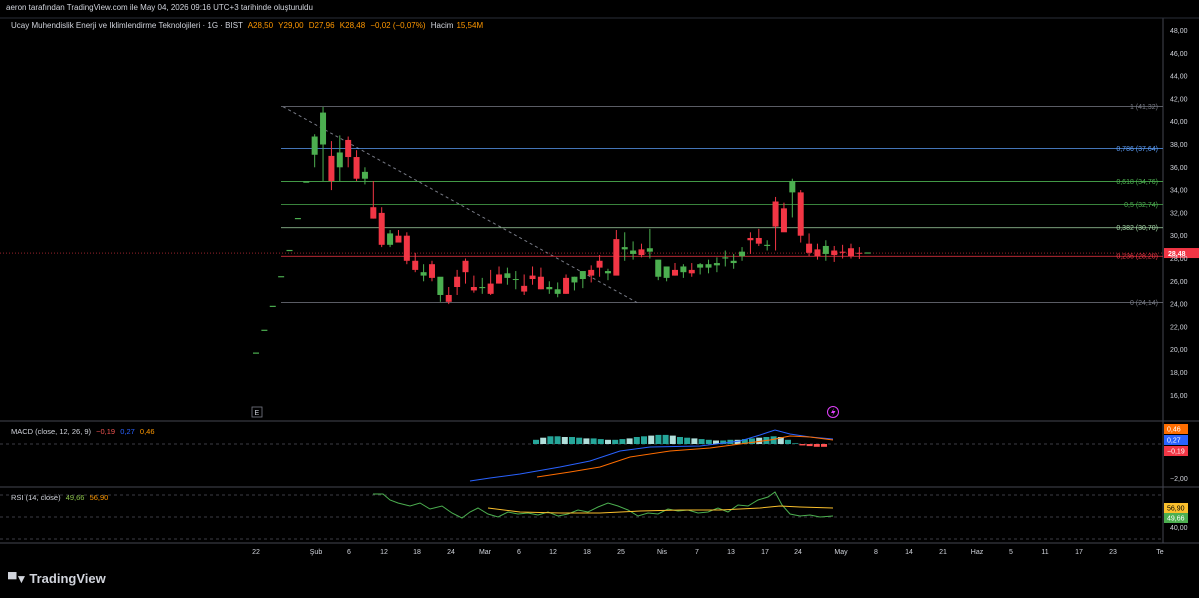  What do you see at coordinates (256, 552) in the screenshot?
I see `time-tick-label: 22` at bounding box center [256, 552].